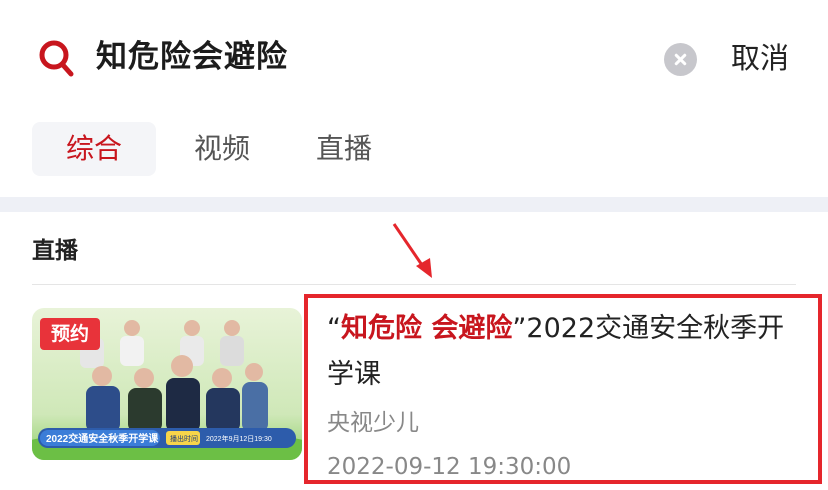 The width and height of the screenshot is (828, 490). Describe the element at coordinates (414, 284) in the screenshot. I see `section-divider-line` at that location.